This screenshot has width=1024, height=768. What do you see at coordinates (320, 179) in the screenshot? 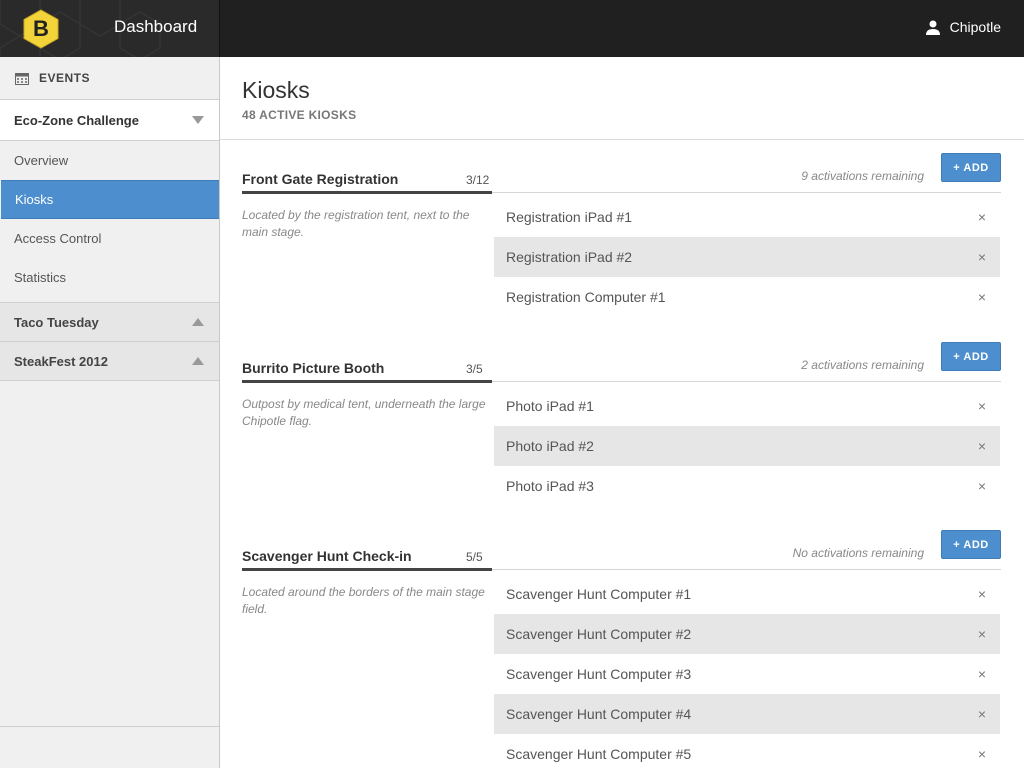
I see `group-name: Front Gate Registration` at bounding box center [320, 179].